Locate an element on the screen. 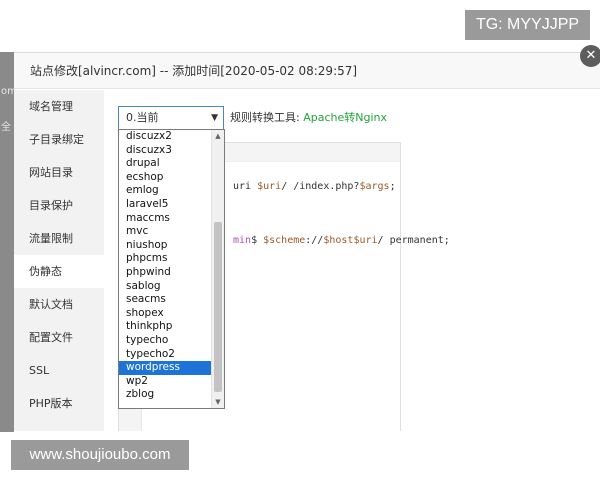 This screenshot has height=480, width=600. rules-tool: 规则转换工具: Apache转Nginx is located at coordinates (308, 118).